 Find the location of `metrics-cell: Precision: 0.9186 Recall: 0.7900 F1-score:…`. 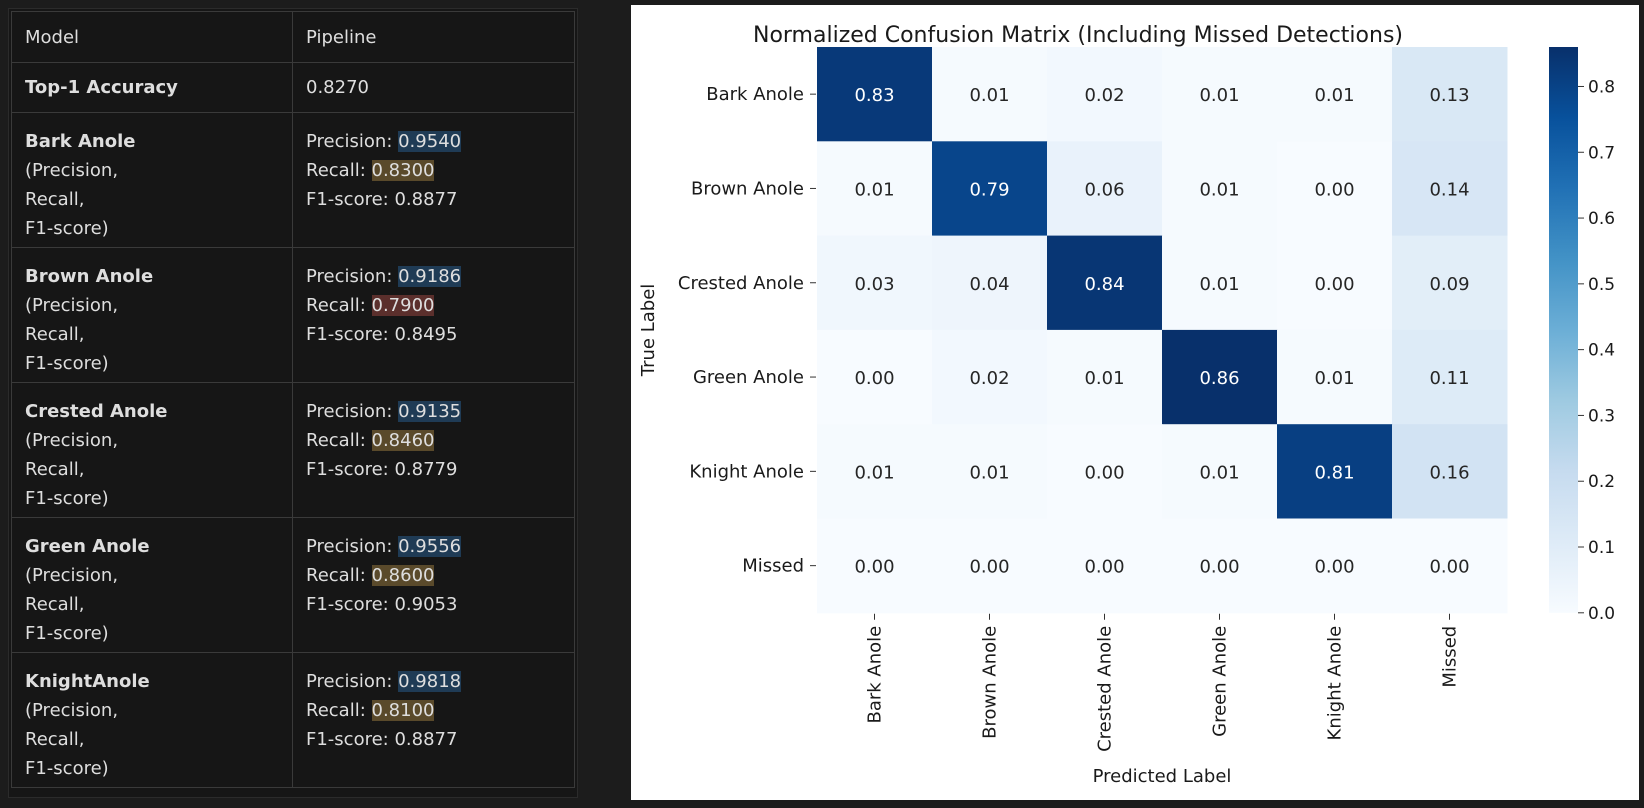

metrics-cell: Precision: 0.9186 Recall: 0.7900 F1-score:… is located at coordinates (433, 315).